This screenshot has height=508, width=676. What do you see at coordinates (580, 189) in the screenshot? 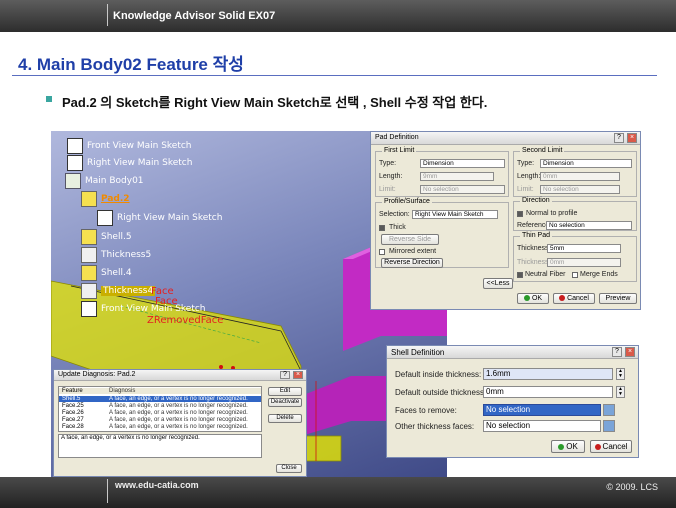
I see `second-limit-input: No selection` at bounding box center [580, 189].